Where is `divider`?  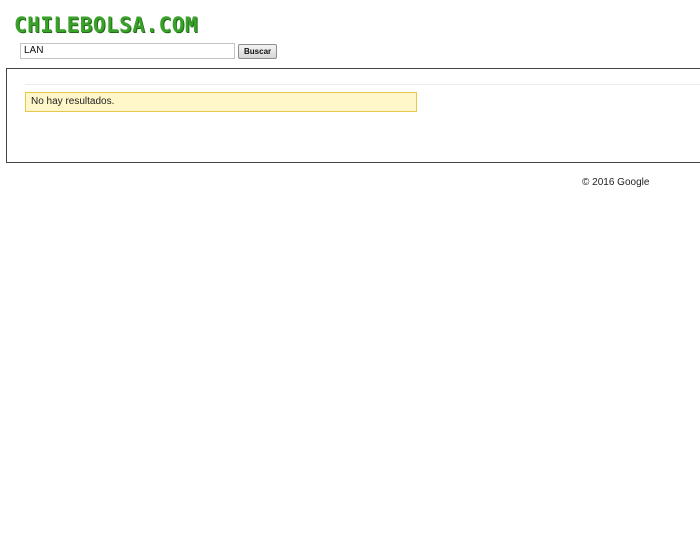
divider is located at coordinates (362, 84).